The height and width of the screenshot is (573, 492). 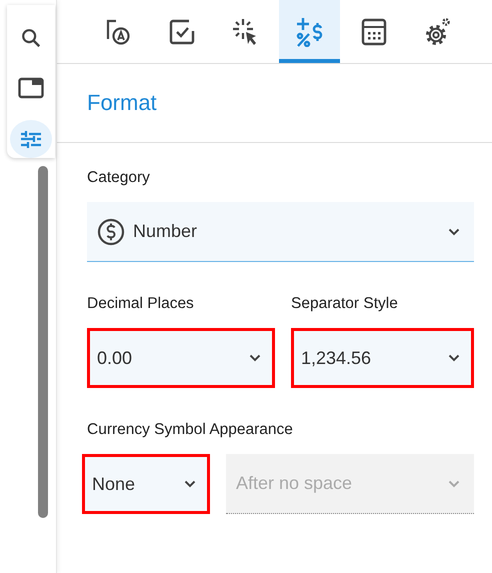 I want to click on field-label: Decimal Places, so click(x=141, y=304).